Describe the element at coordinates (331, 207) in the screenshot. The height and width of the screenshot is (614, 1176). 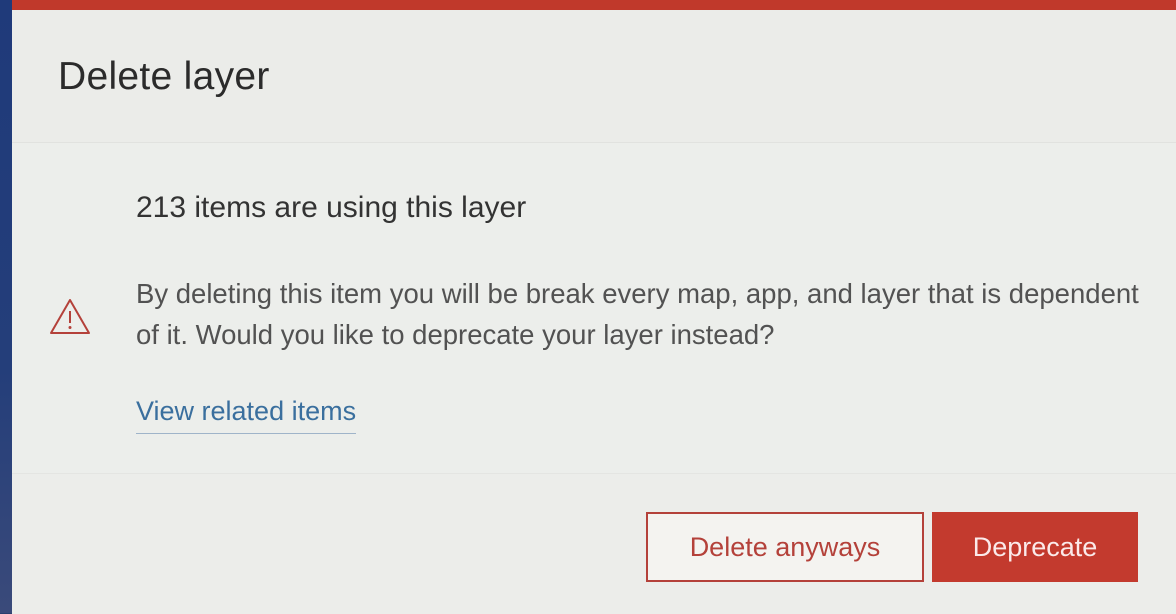
I see `items-count-heading: 213 items are using this layer` at that location.